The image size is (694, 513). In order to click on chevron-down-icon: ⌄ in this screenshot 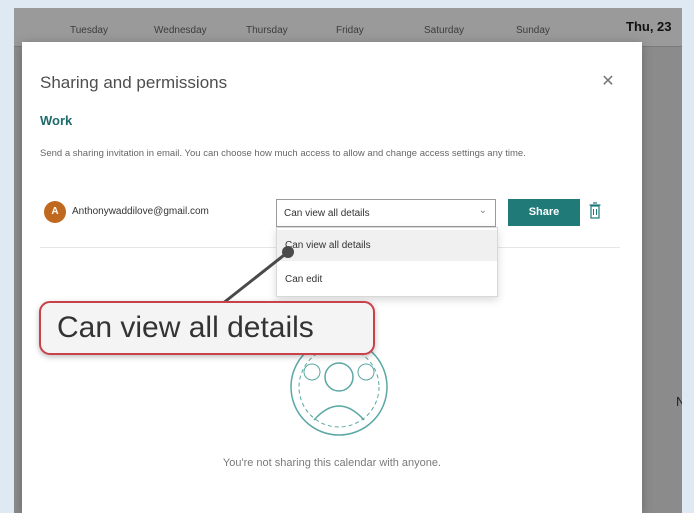, I will do `click(482, 210)`.